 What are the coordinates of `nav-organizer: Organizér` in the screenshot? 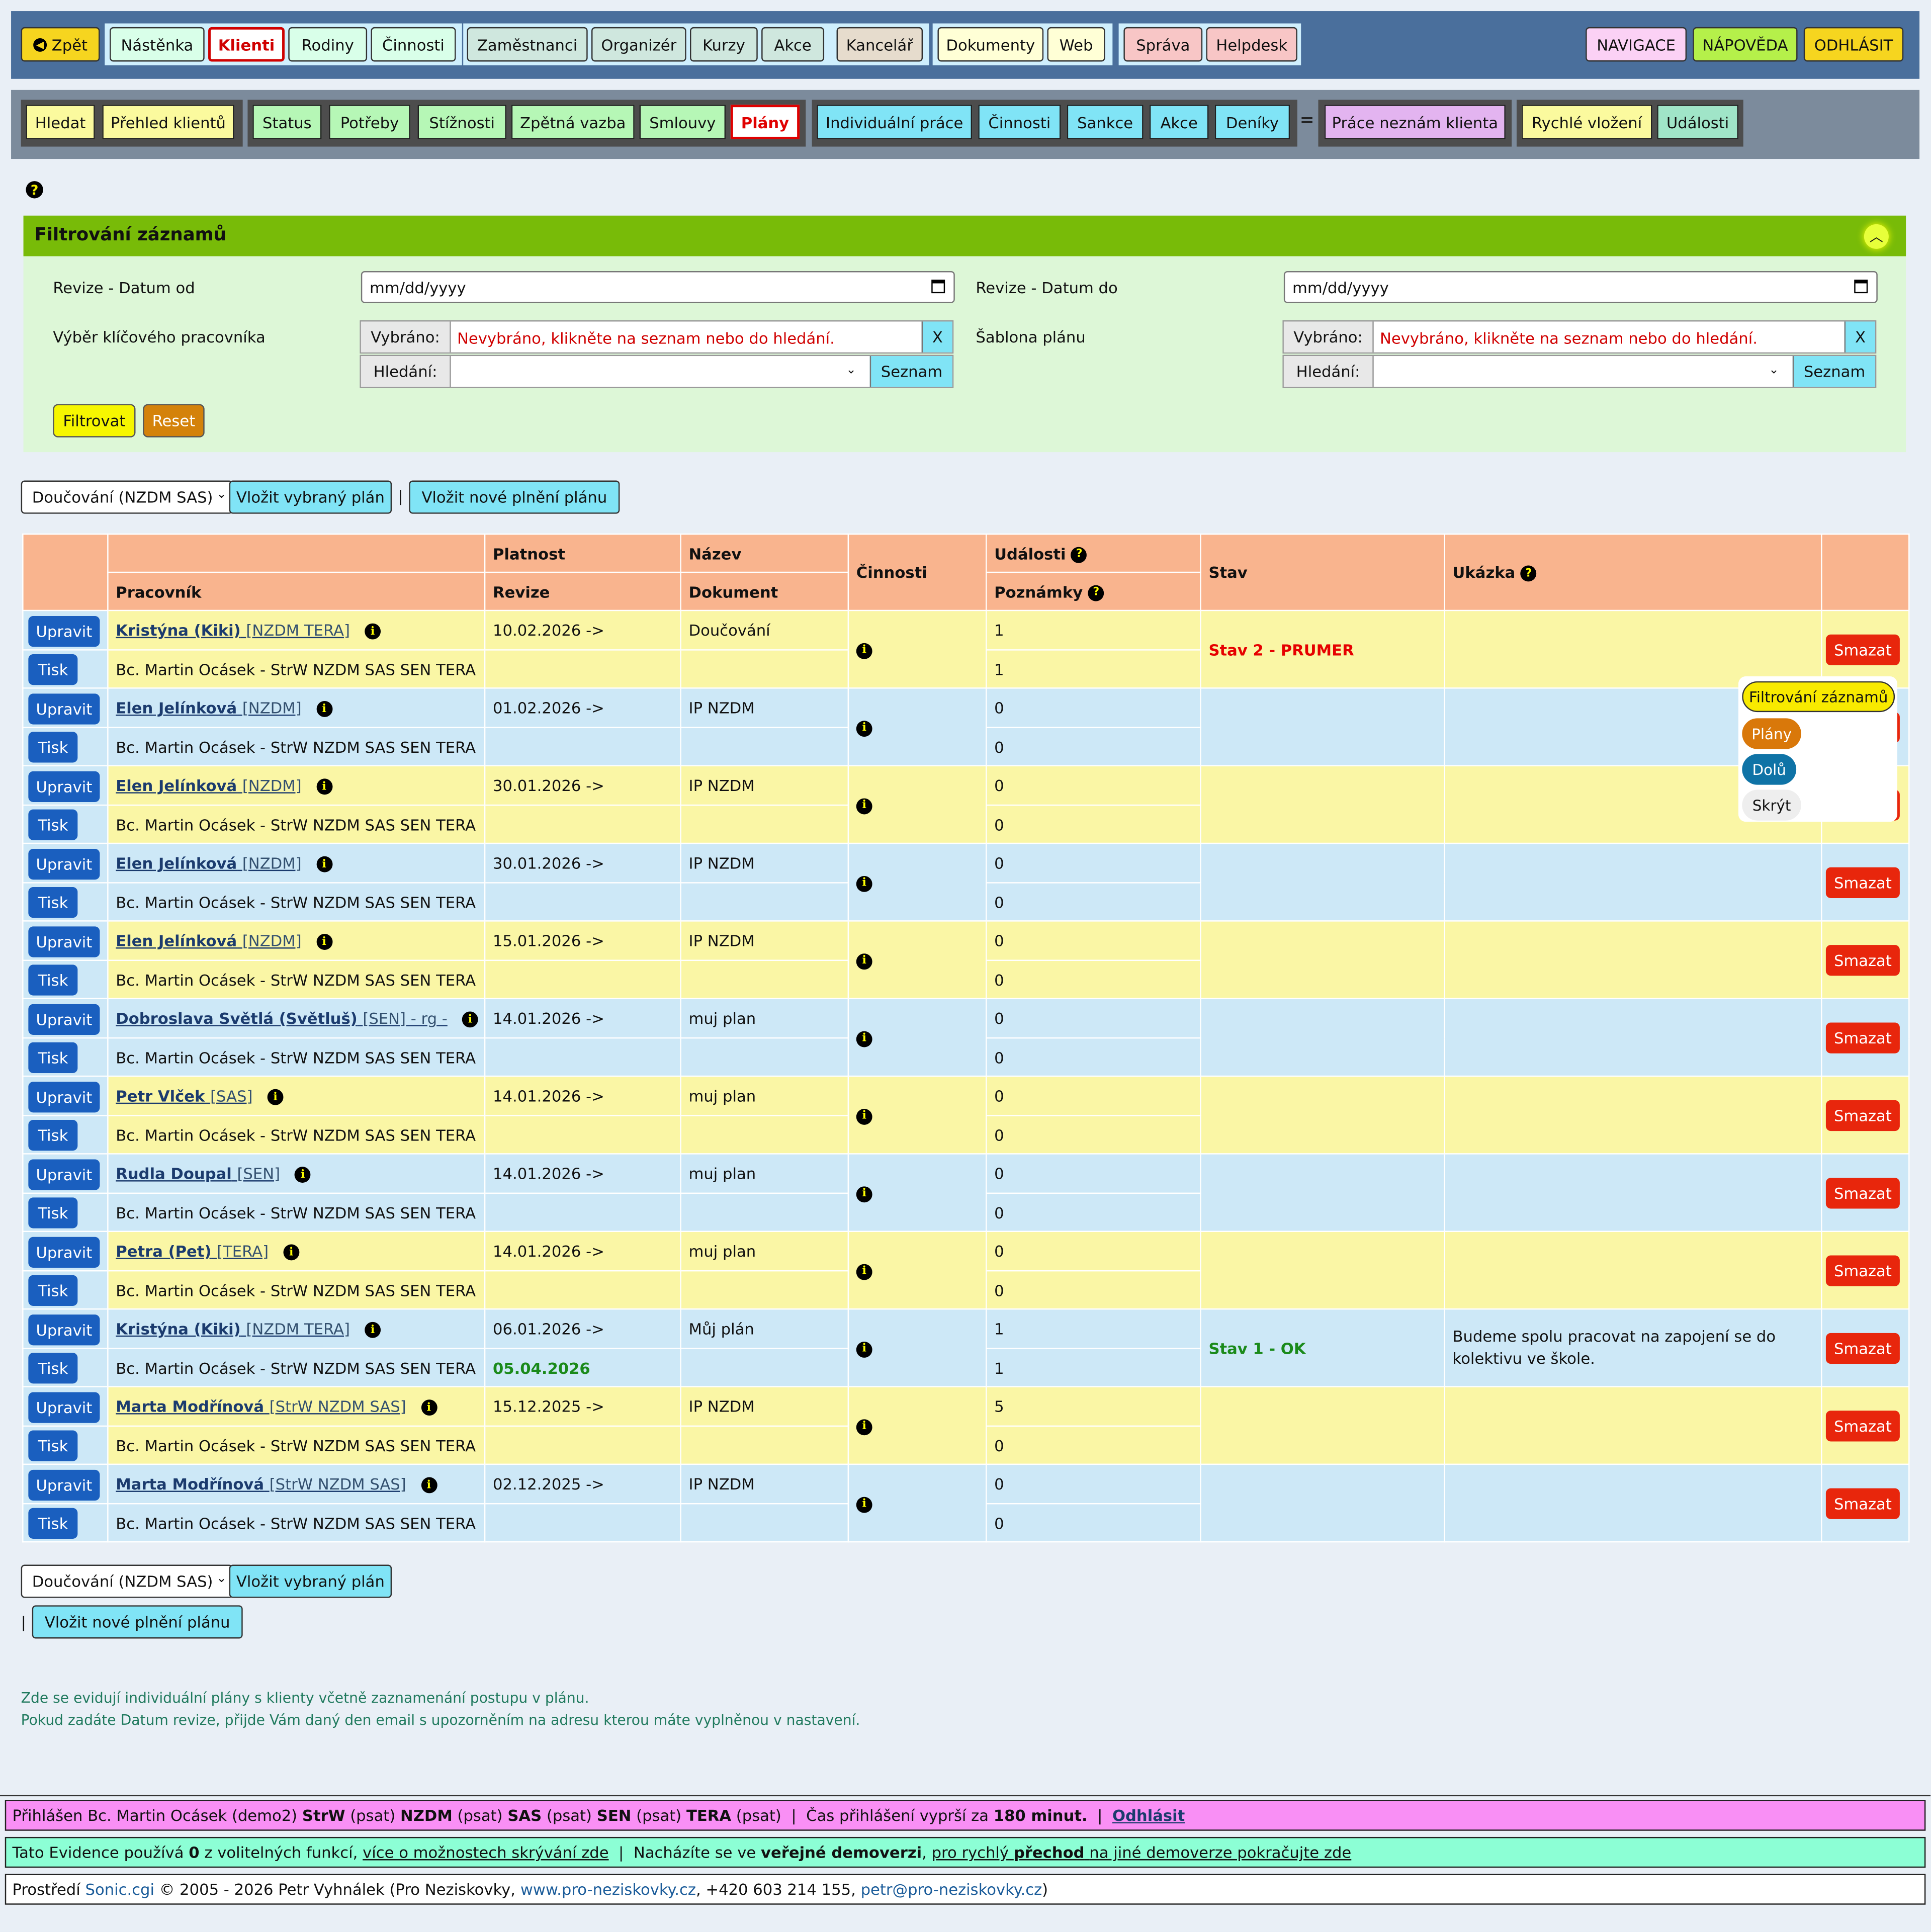 It's located at (638, 44).